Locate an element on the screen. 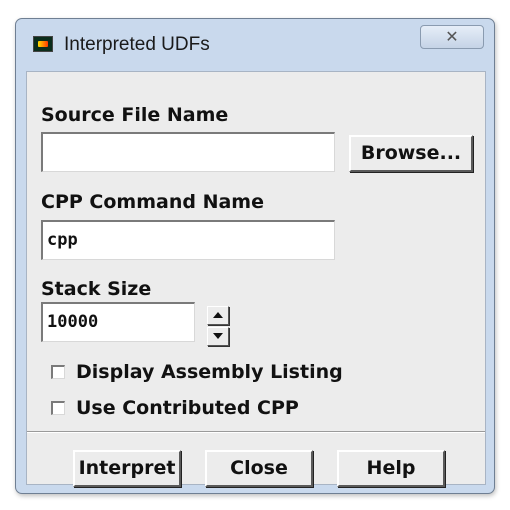 The height and width of the screenshot is (510, 510). title-bar: Interpreted UDFs ✕ is located at coordinates (255, 45).